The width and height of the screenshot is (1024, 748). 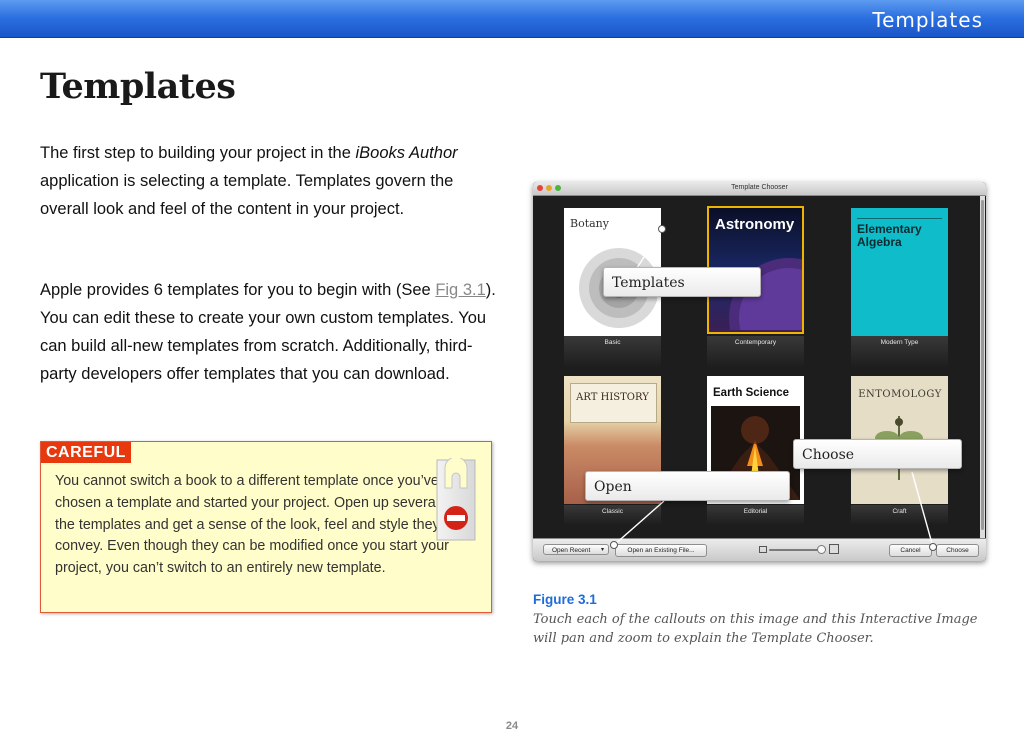 I want to click on window-title: Template Chooser, so click(x=759, y=187).